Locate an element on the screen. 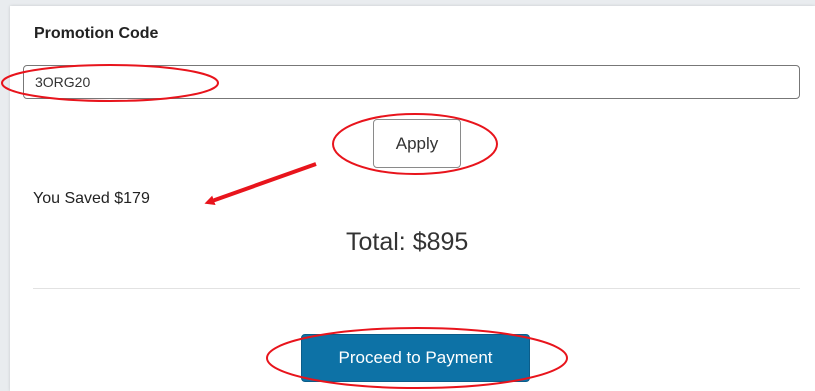 Image resolution: width=815 pixels, height=391 pixels. promotion-code-label: Promotion Code is located at coordinates (96, 33).